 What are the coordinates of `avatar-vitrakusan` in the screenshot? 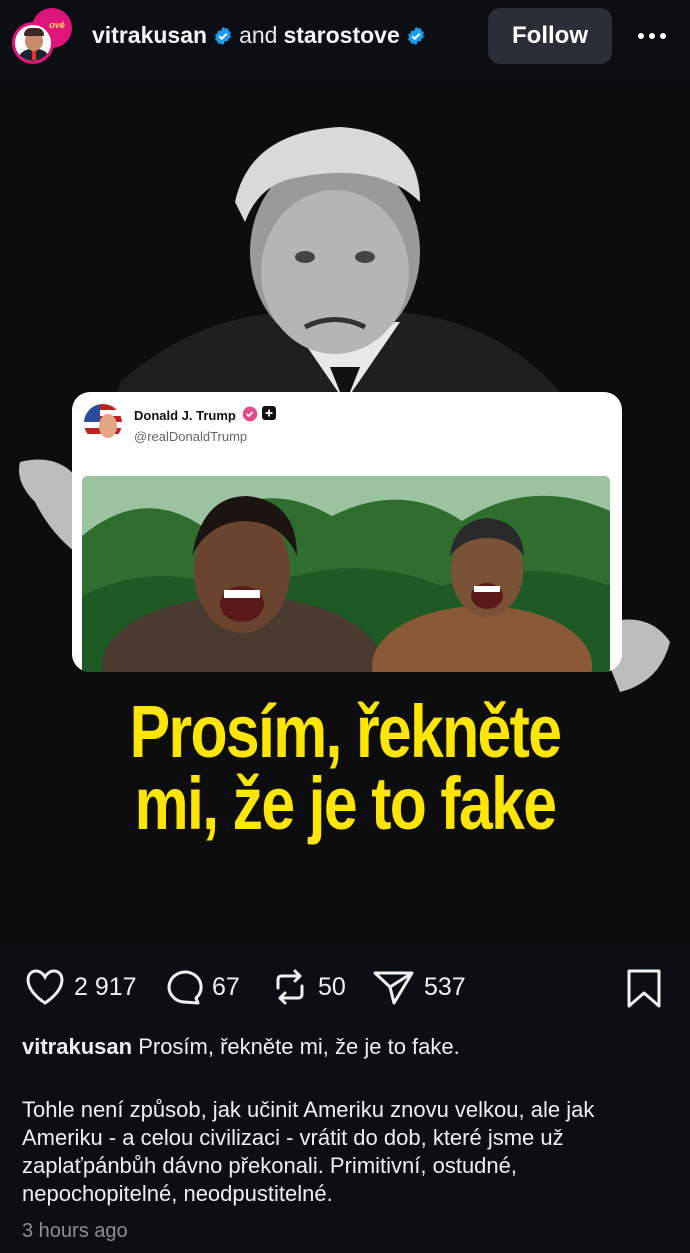 It's located at (33, 43).